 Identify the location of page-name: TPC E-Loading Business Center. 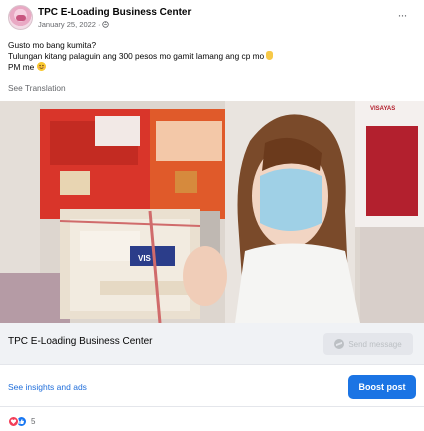
(114, 12).